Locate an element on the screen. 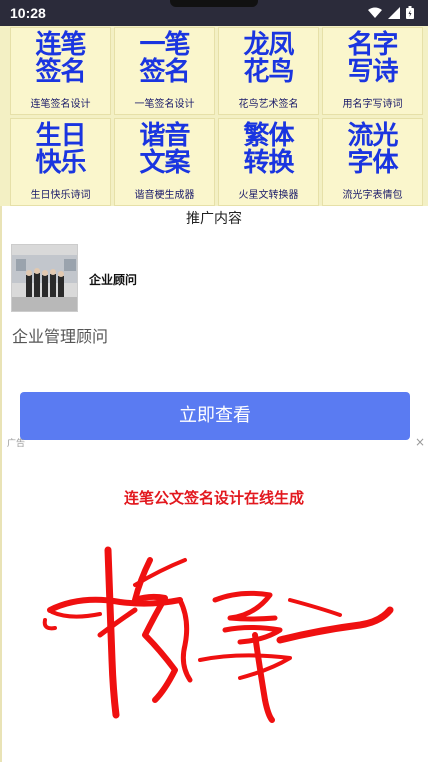 This screenshot has height=762, width=428. signal-icon is located at coordinates (394, 12).